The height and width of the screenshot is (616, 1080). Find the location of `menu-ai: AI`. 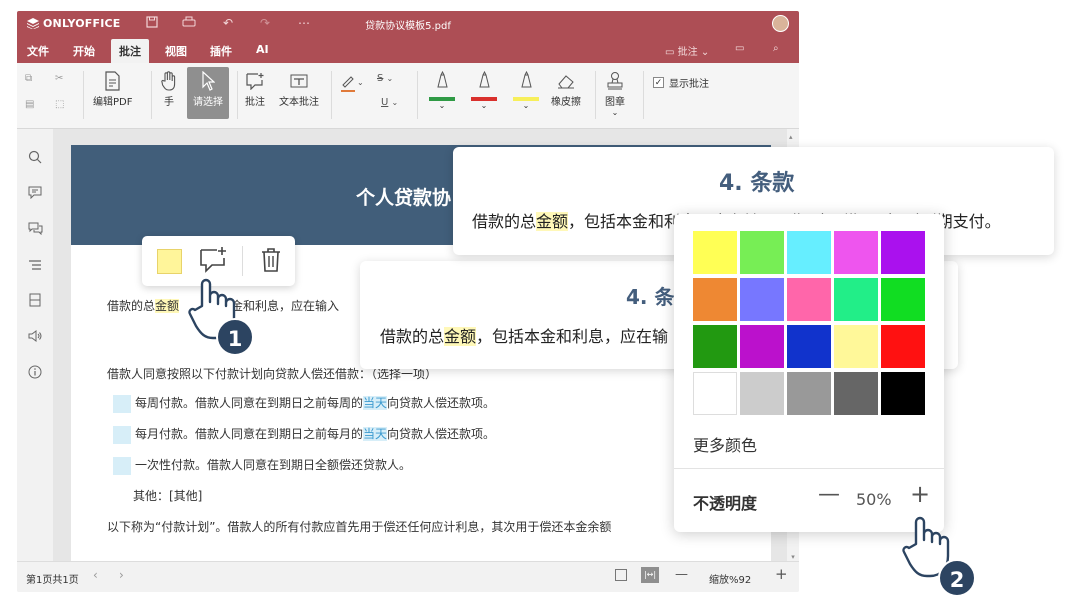

menu-ai: AI is located at coordinates (262, 49).